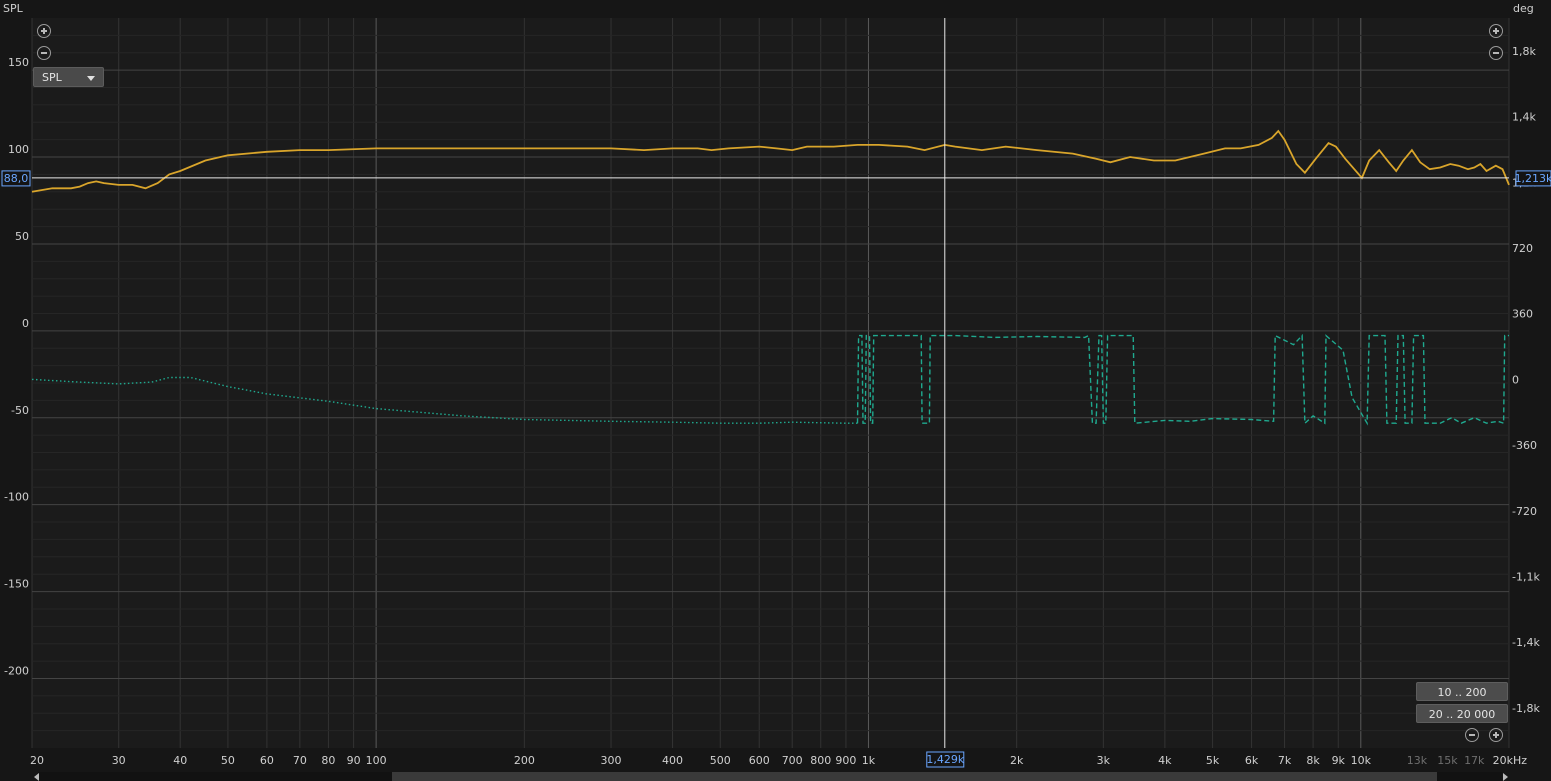 Image resolution: width=1551 pixels, height=781 pixels. I want to click on scrollbar-thumb, so click(914, 776).